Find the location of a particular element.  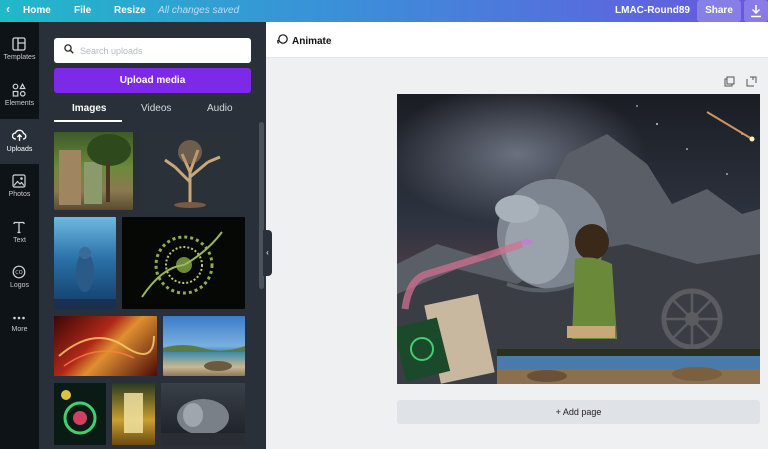

upload-thumbnail-garden is located at coordinates (93, 171).